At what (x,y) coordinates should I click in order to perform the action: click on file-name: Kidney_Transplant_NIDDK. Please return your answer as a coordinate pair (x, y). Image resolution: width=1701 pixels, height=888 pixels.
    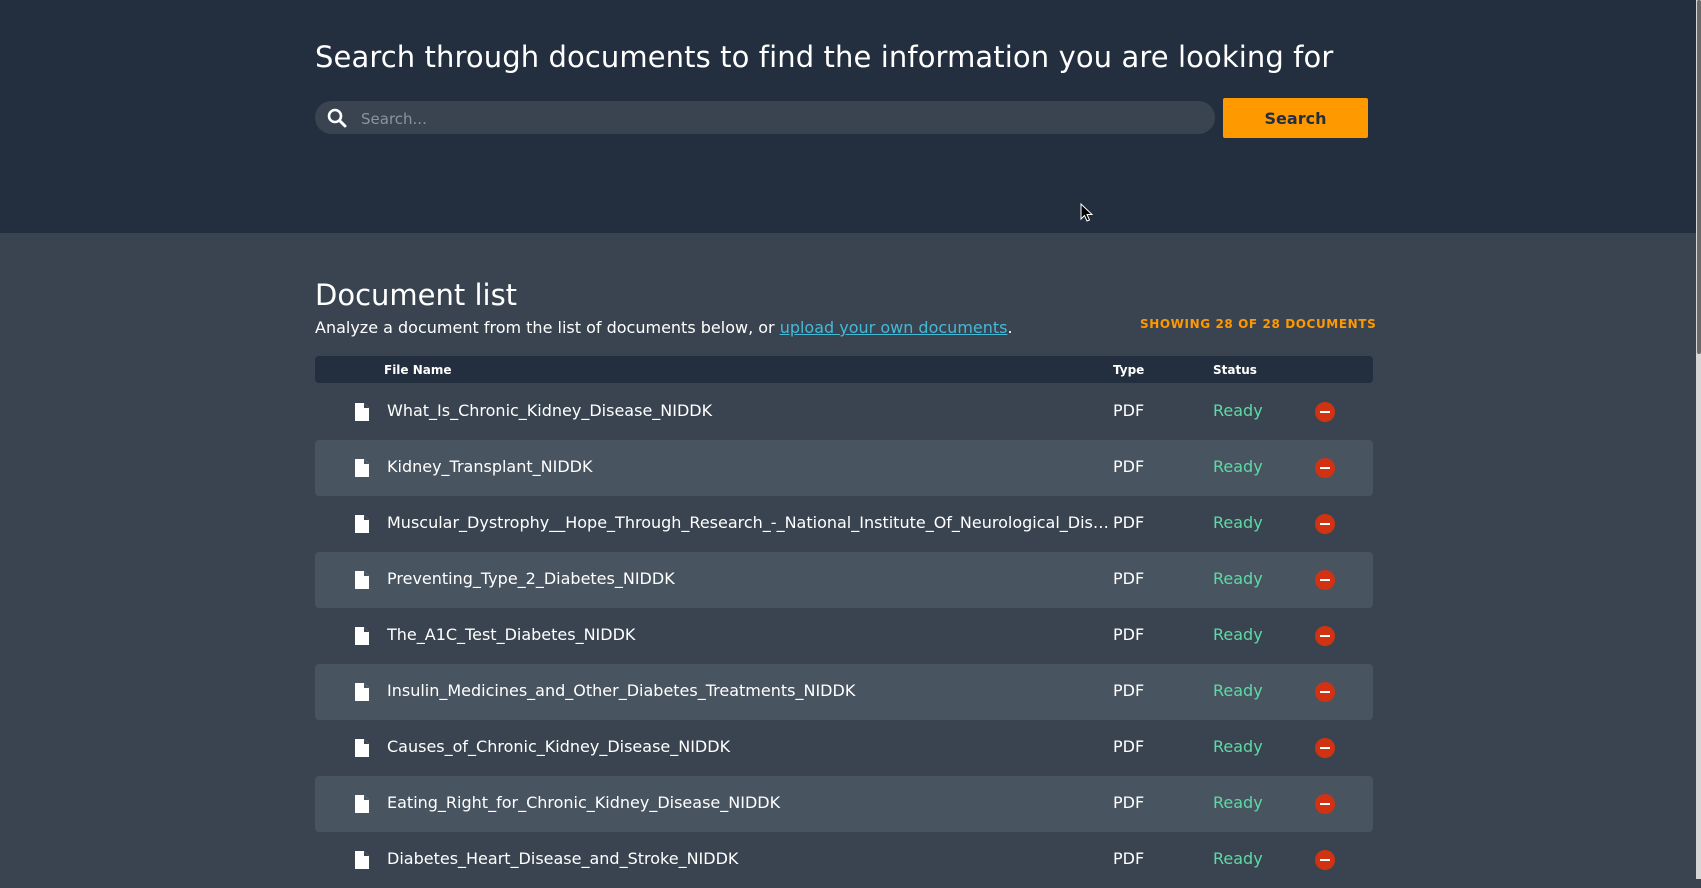
    Looking at the image, I should click on (752, 466).